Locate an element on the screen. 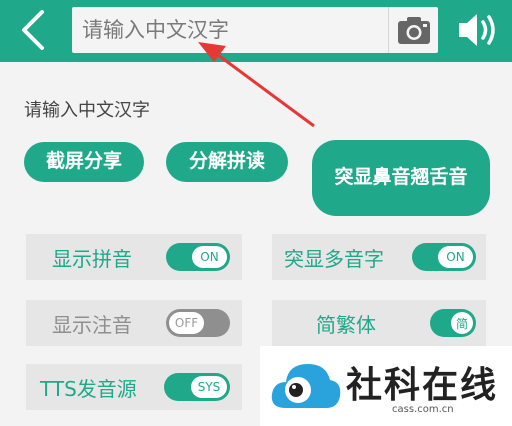  camera-icon is located at coordinates (414, 30).